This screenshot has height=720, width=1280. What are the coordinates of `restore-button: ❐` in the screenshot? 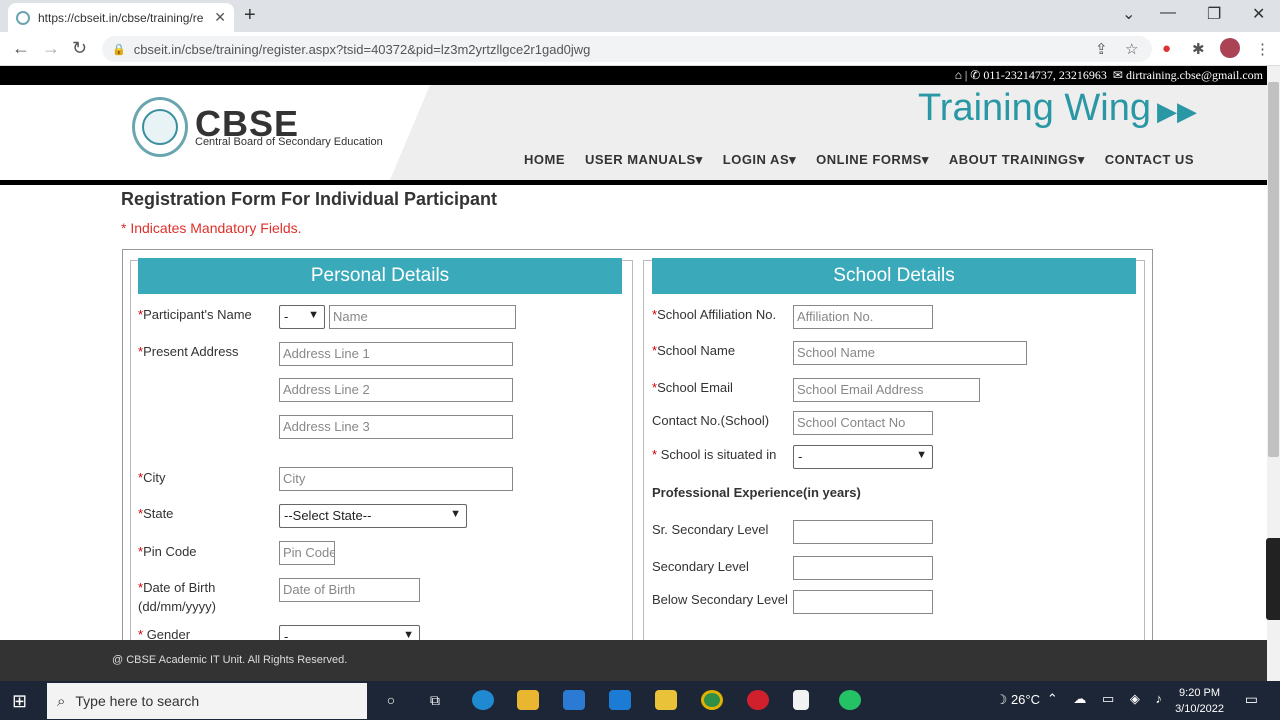 It's located at (1214, 14).